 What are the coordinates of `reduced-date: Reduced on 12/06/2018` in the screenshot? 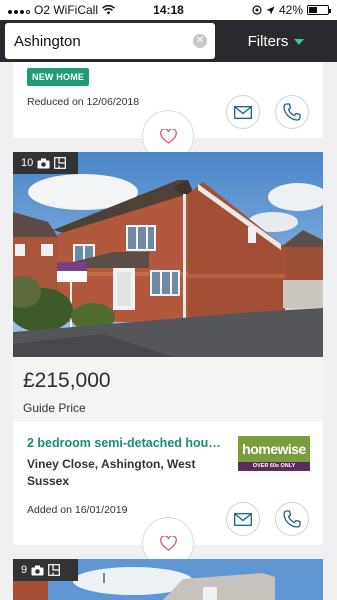 It's located at (83, 102).